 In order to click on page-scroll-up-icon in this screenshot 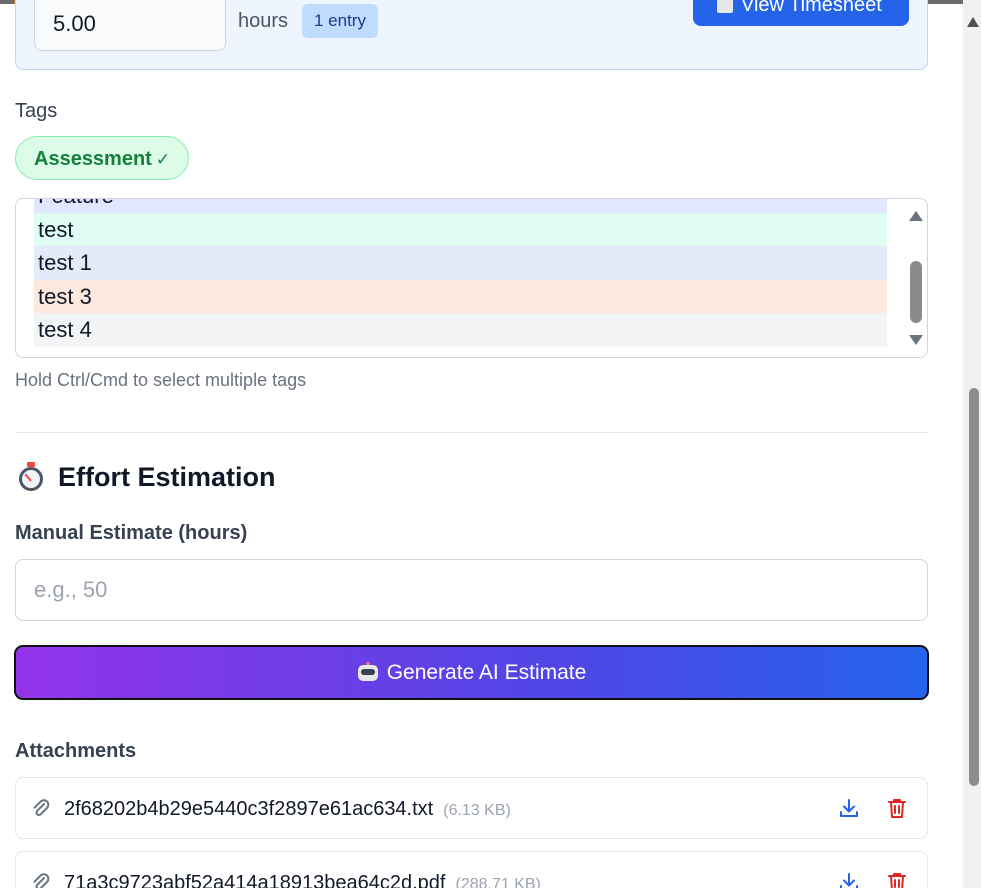, I will do `click(973, 22)`.